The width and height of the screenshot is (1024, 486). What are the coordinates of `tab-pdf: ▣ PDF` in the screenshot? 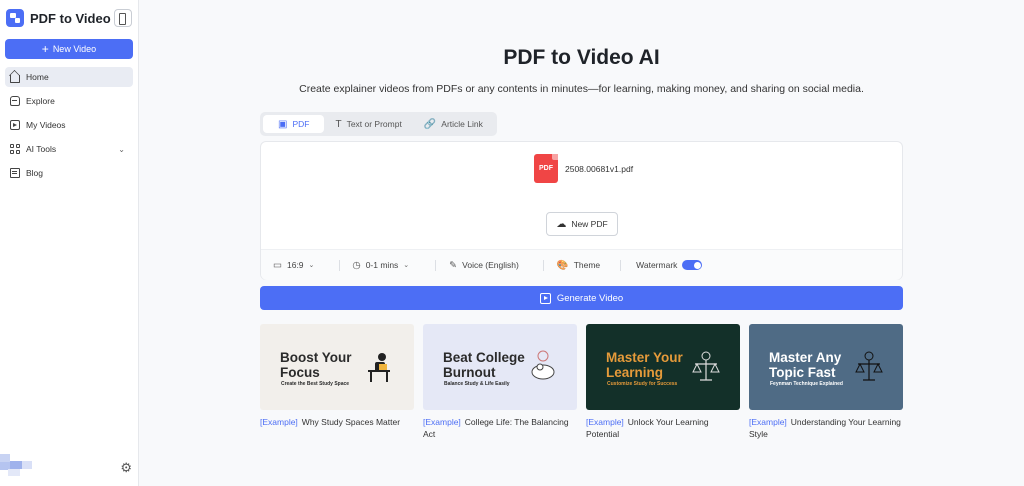 It's located at (294, 124).